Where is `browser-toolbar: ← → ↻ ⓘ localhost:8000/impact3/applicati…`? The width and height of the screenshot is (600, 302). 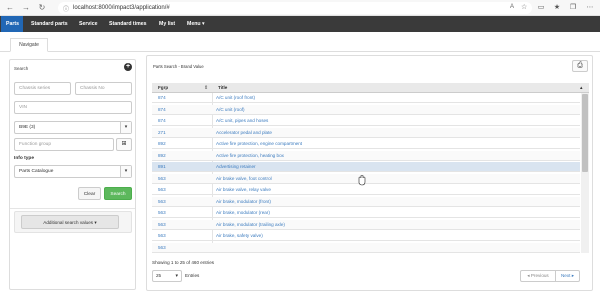
browser-toolbar: ← → ↻ ⓘ localhost:8000/impact3/applicati… is located at coordinates (300, 8).